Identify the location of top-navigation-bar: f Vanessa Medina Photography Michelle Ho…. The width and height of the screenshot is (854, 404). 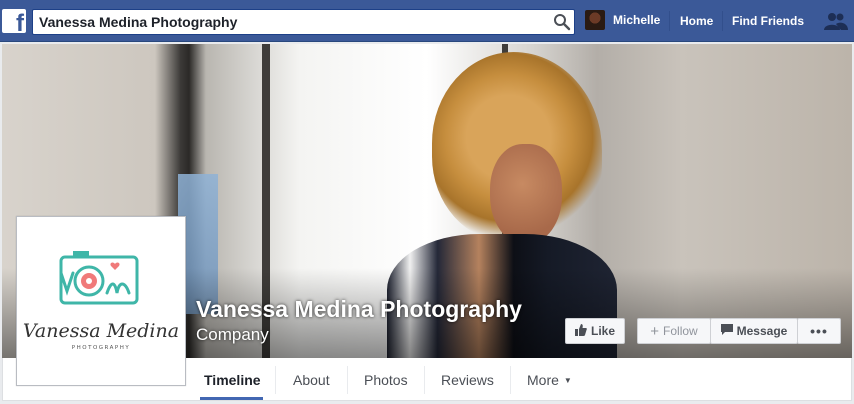
(427, 21).